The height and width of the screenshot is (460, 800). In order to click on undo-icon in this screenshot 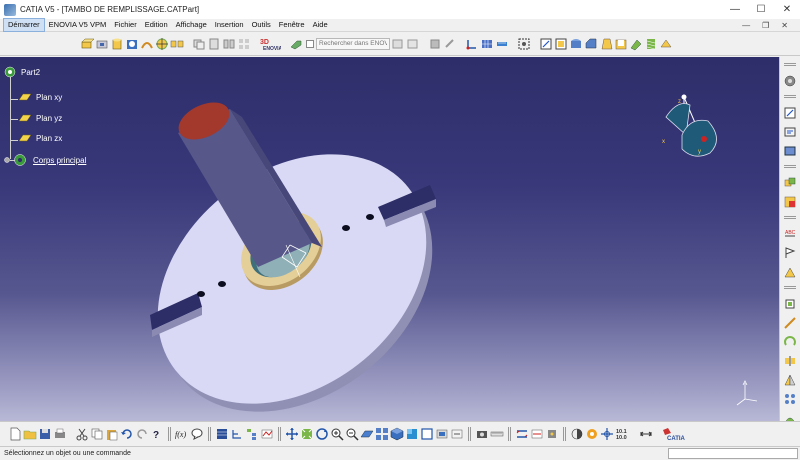, I will do `click(127, 434)`.